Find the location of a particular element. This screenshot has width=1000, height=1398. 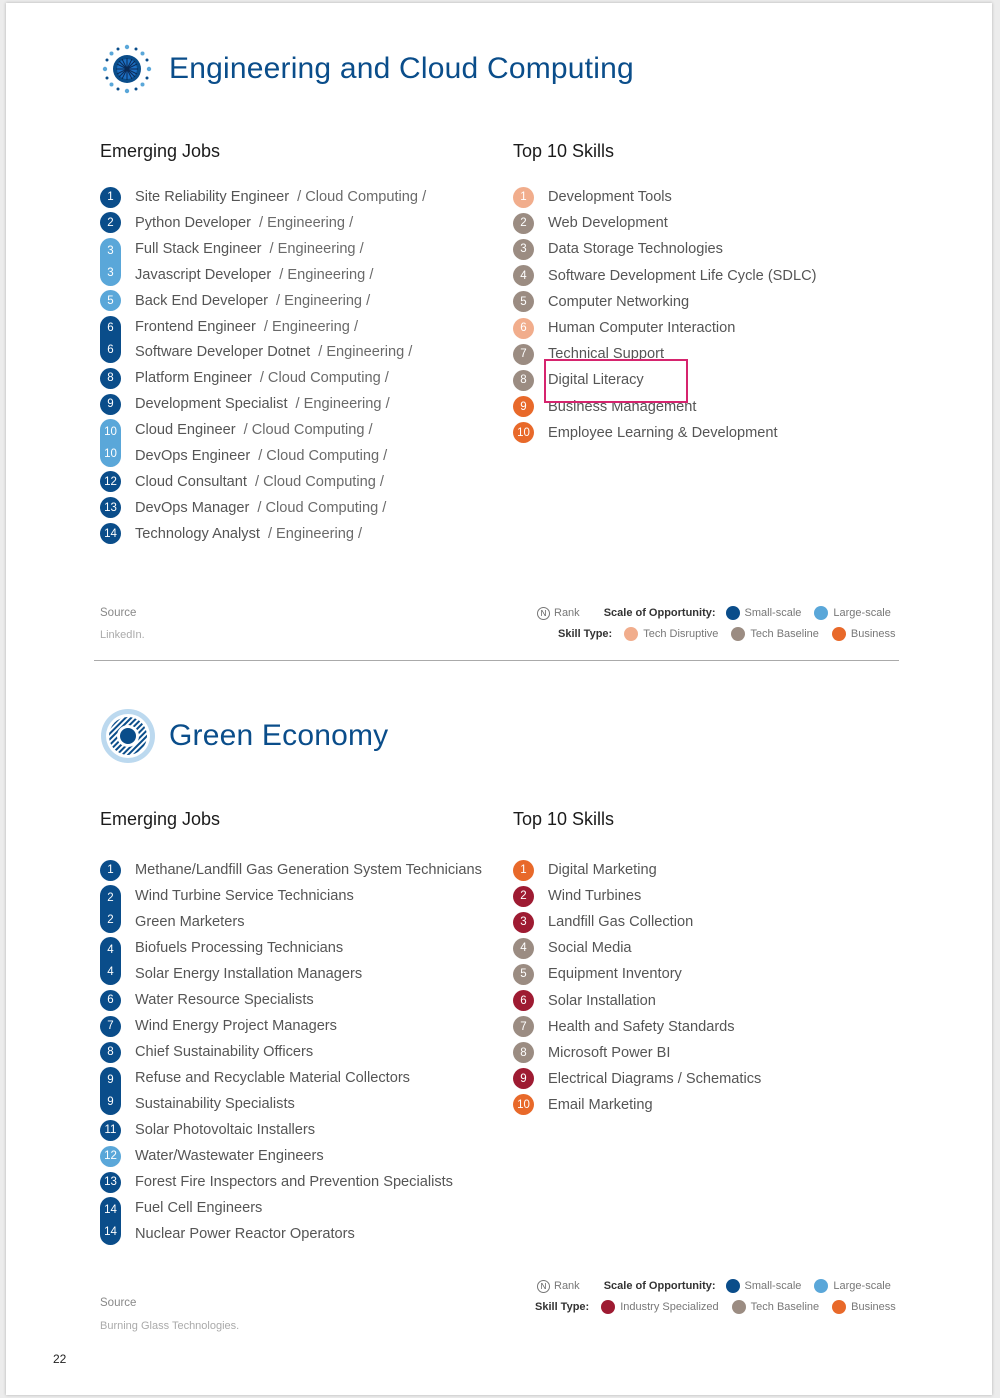

large-scale-dot-icon is located at coordinates (821, 613).